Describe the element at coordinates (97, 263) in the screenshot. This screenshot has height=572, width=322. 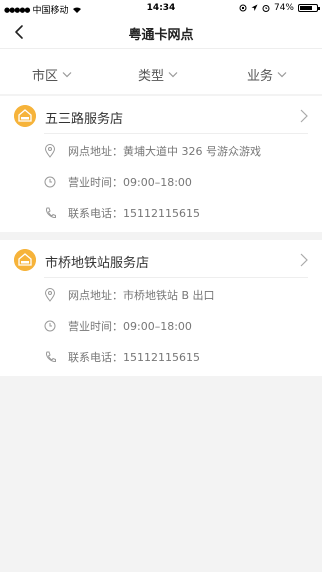
I see `store-name: 市桥地铁站服务店` at that location.